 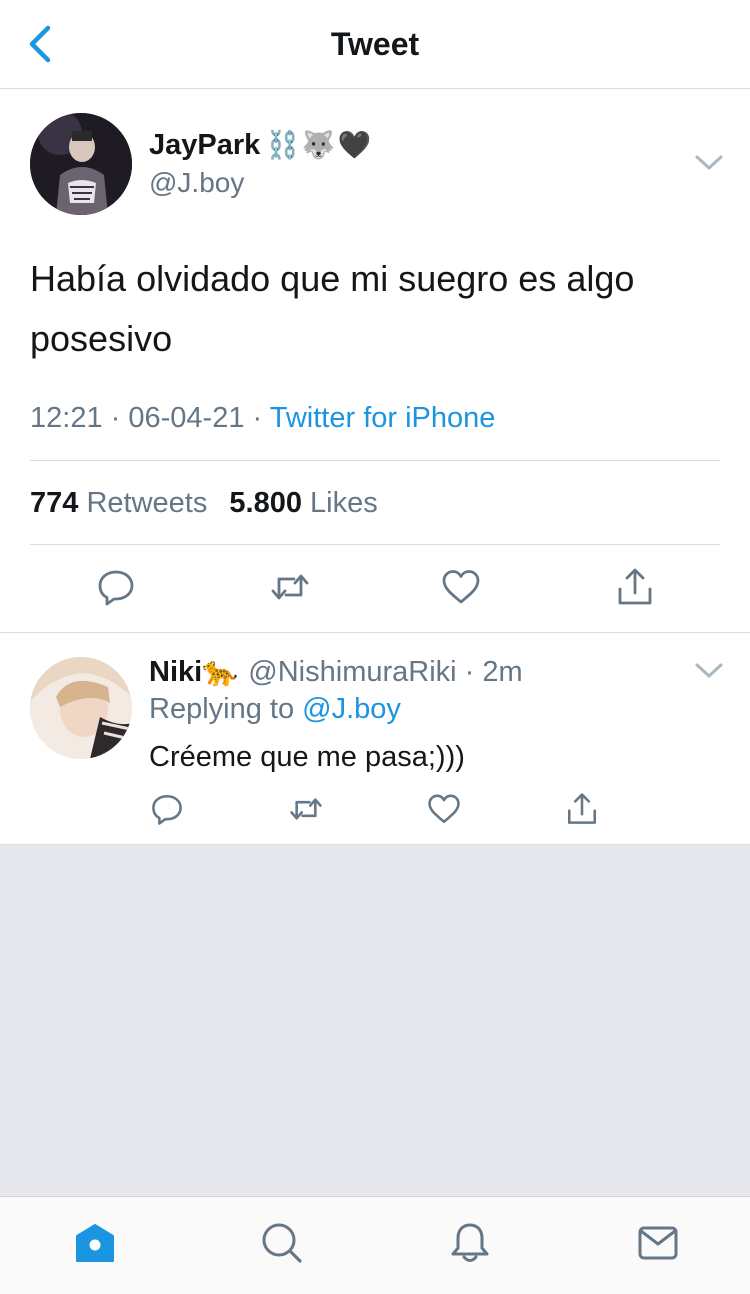 What do you see at coordinates (66, 418) in the screenshot?
I see `tweet-time: 12:21` at bounding box center [66, 418].